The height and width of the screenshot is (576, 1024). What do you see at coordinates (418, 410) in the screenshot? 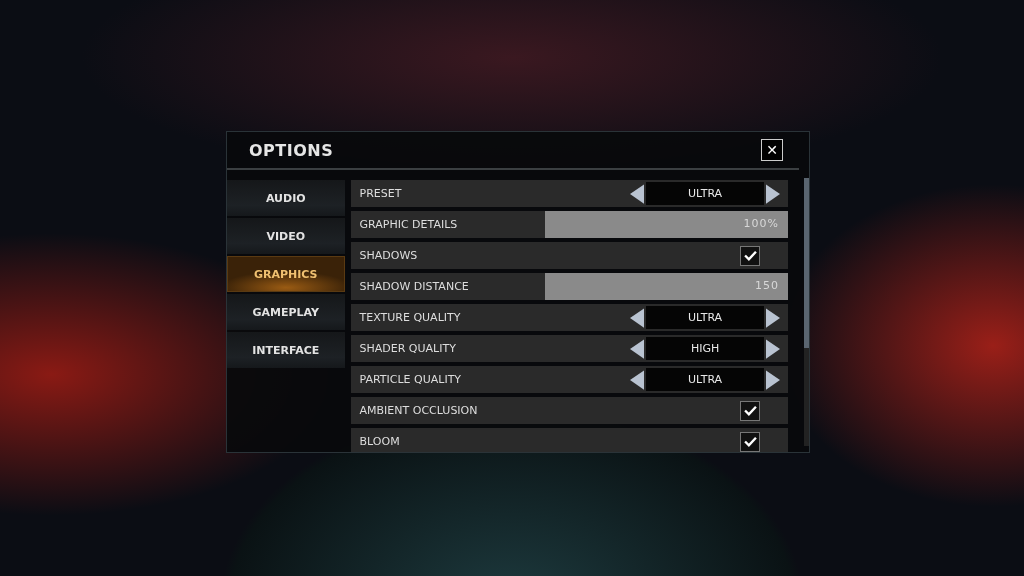
I see `setting-label: AMBIENT OCCLUSION` at bounding box center [418, 410].